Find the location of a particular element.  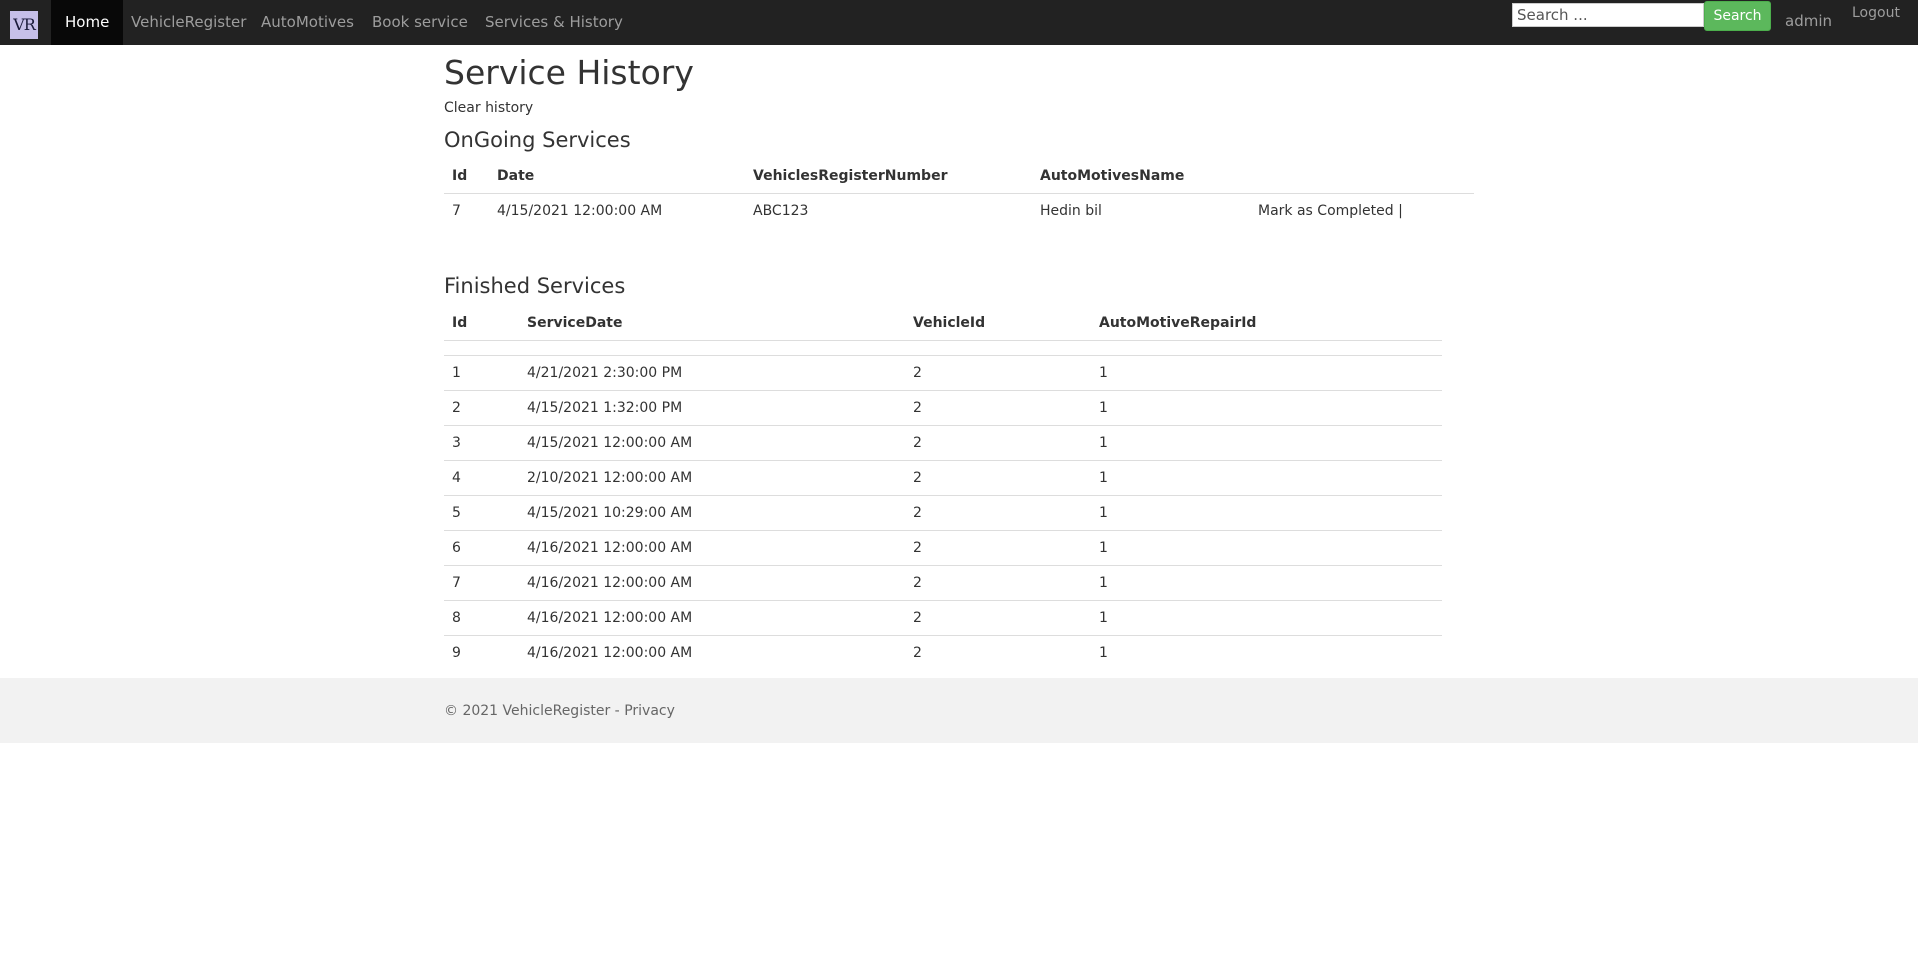

cell-service-date: 4/15/2021 12:00:00 AM is located at coordinates (712, 443).